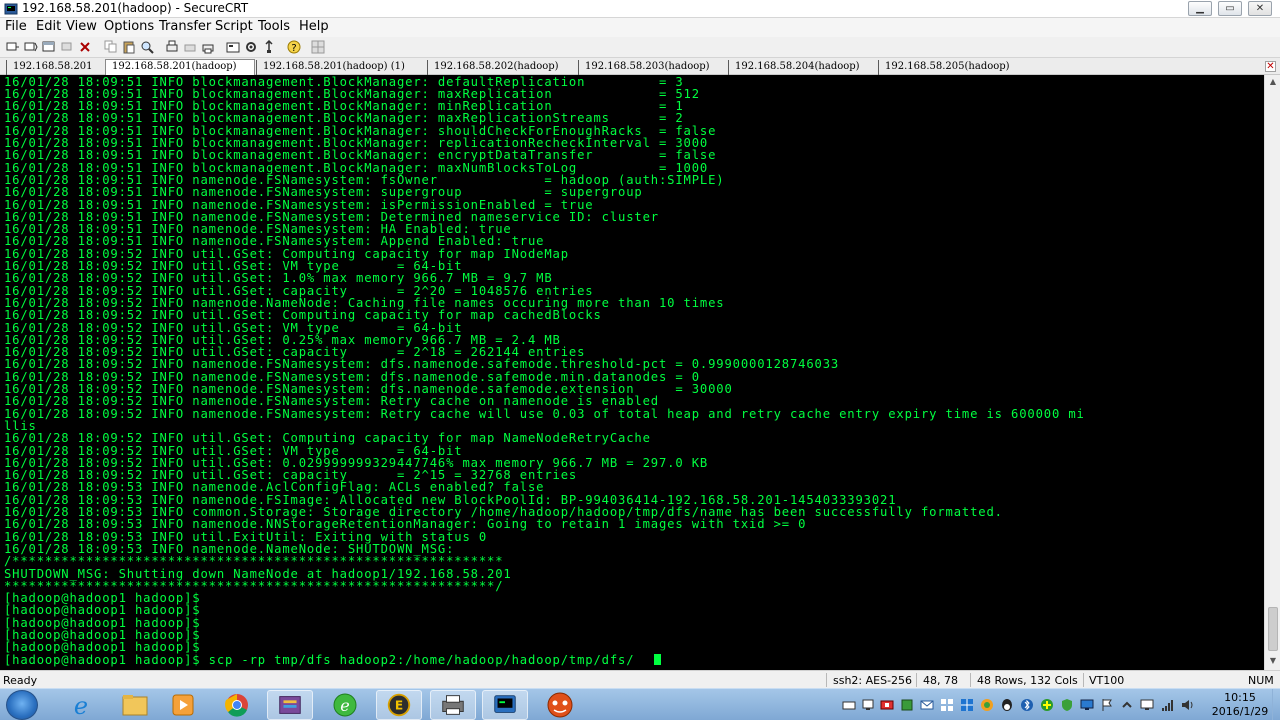  I want to click on connect-tab-icon, so click(49, 47).